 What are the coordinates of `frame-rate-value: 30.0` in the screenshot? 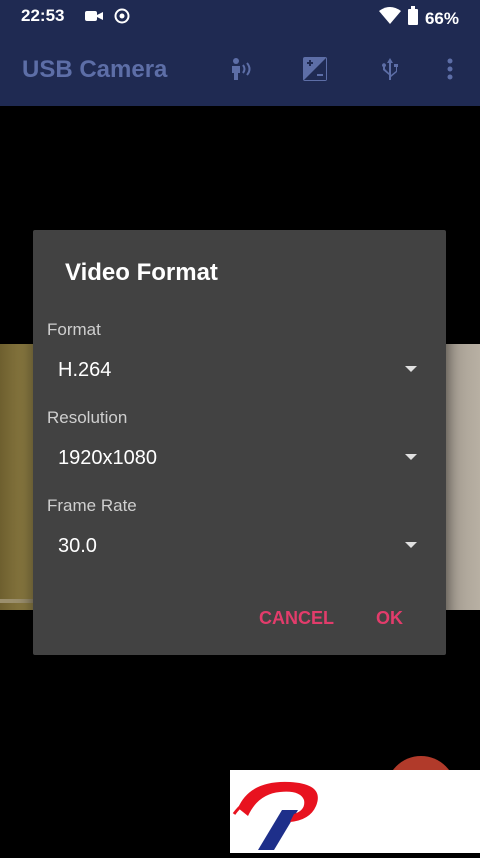 It's located at (77, 546).